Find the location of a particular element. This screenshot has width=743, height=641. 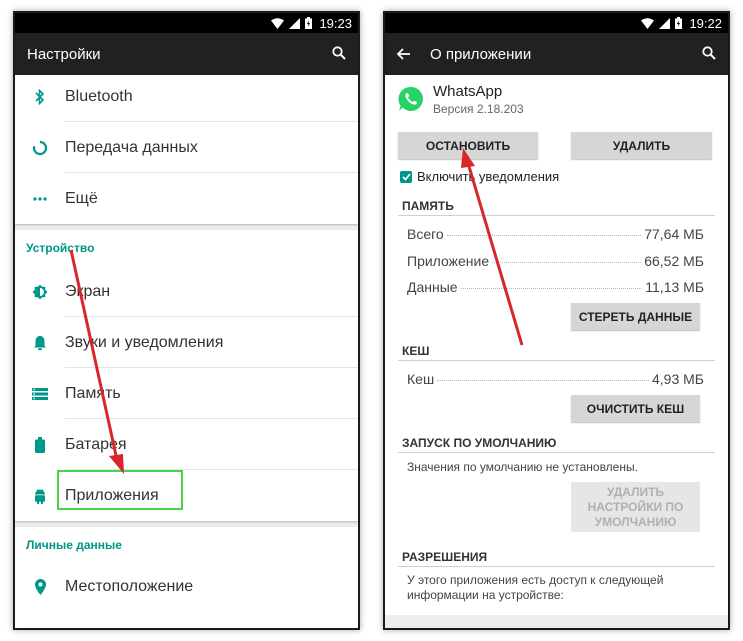

location-icon is located at coordinates (40, 587).